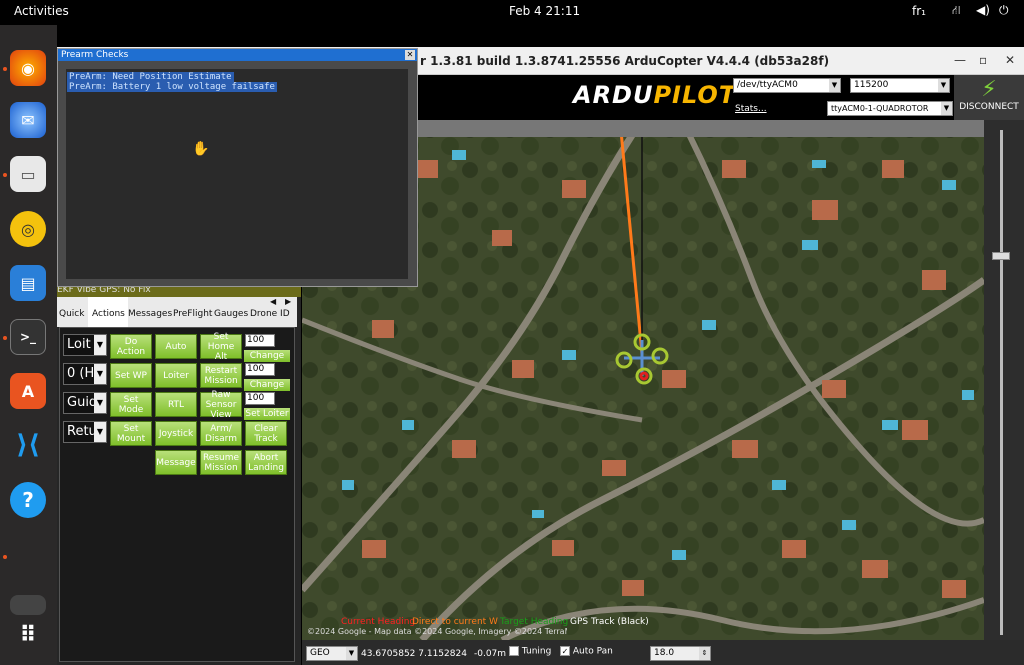 The width and height of the screenshot is (1024, 665). Describe the element at coordinates (28, 500) in the screenshot. I see `help-icon: ?` at that location.